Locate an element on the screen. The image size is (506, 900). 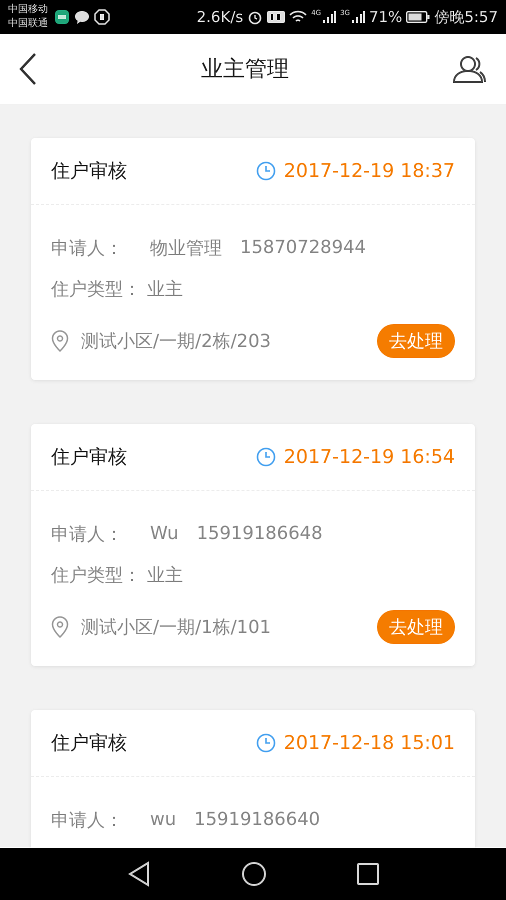
request-time: 2017-12-18 15:01 is located at coordinates (369, 743).